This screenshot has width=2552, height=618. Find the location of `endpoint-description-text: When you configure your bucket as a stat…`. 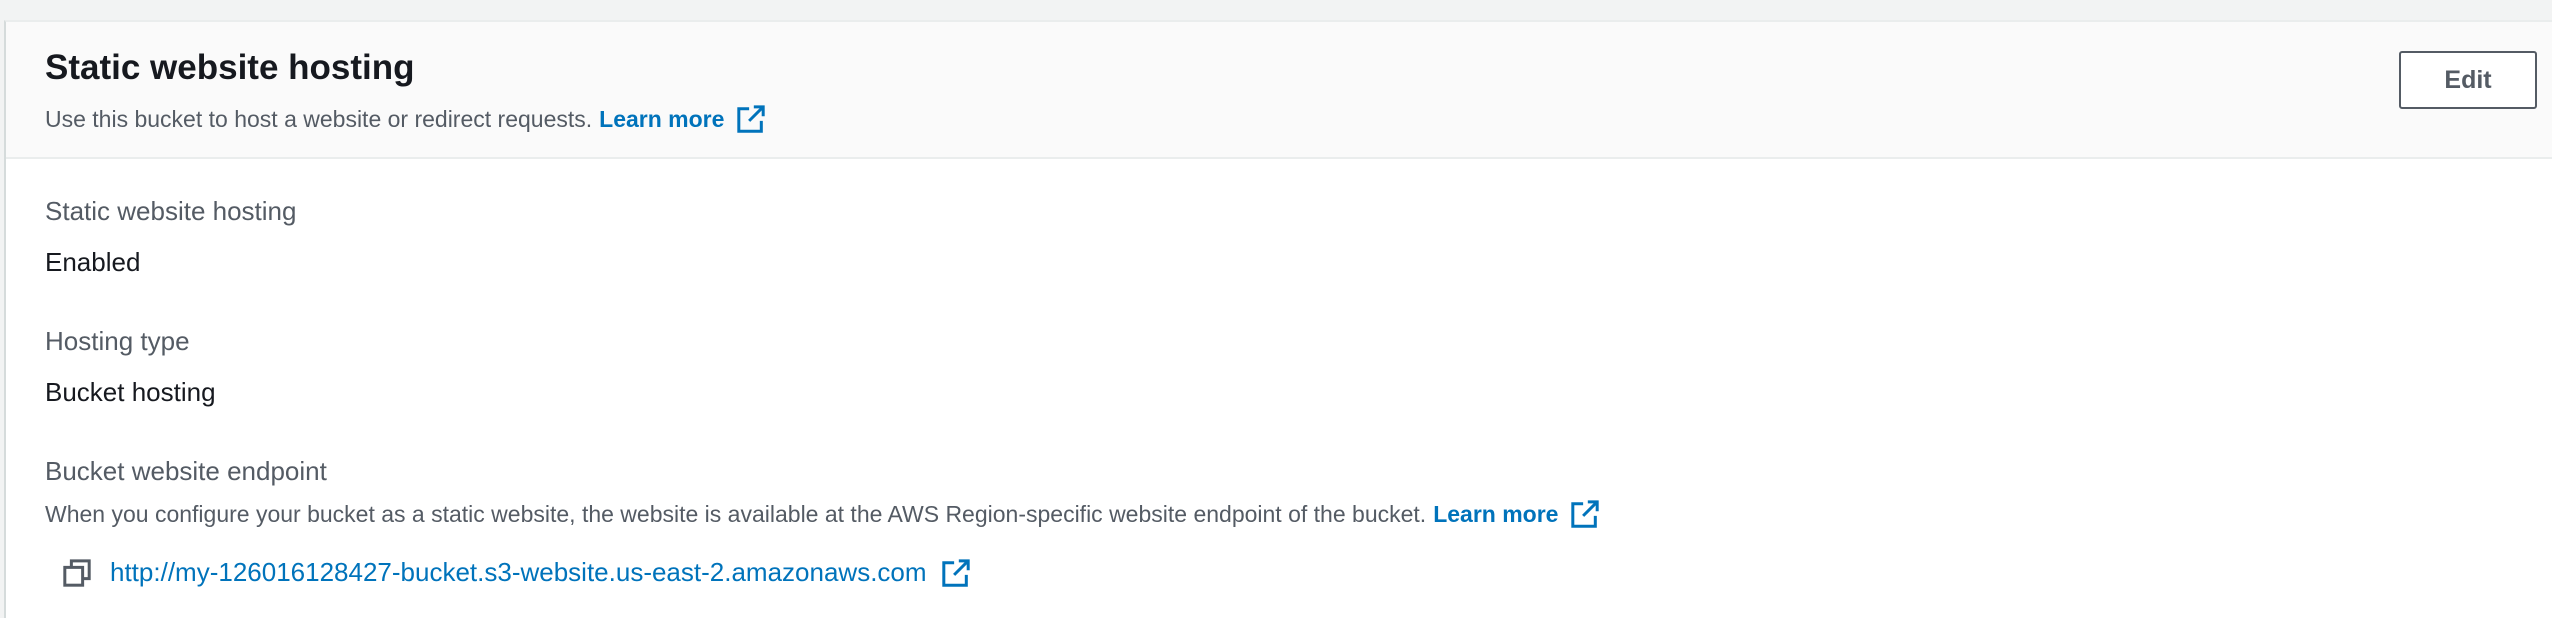

endpoint-description-text: When you configure your bucket as a stat… is located at coordinates (736, 513).